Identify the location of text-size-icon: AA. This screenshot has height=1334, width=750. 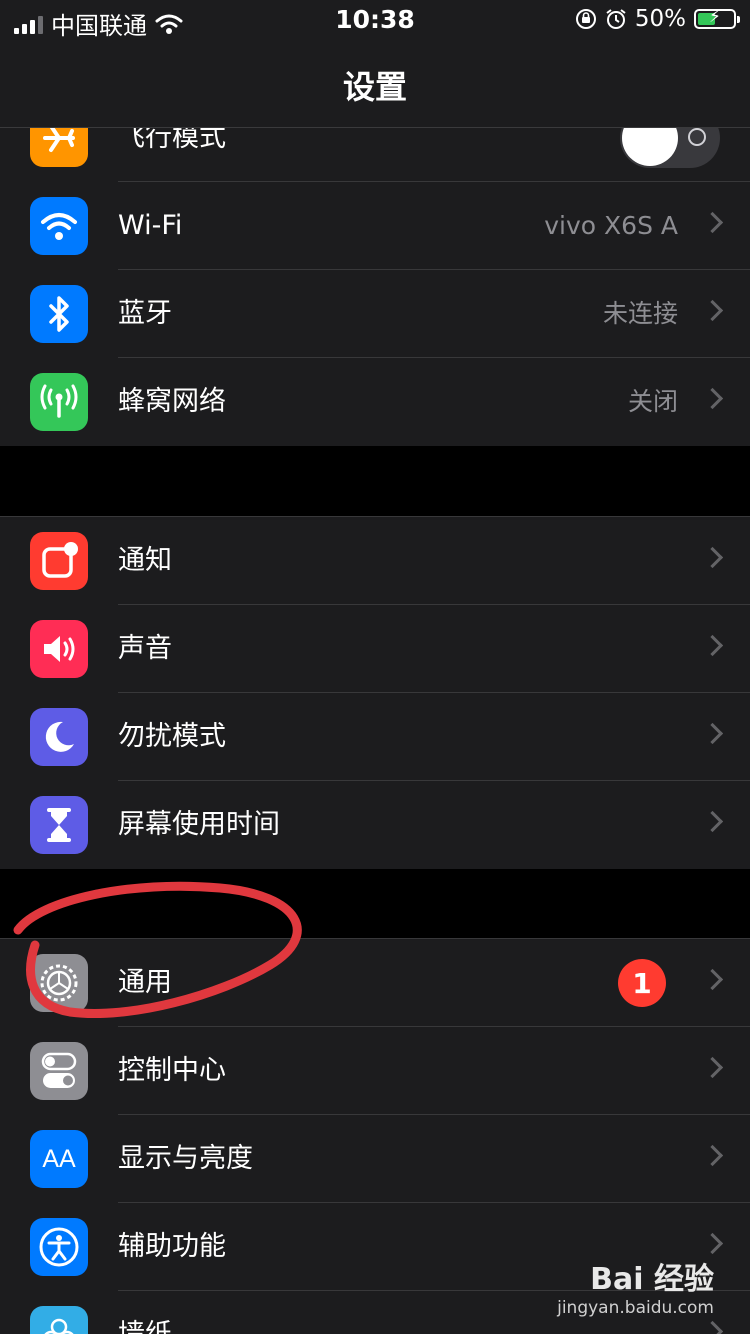
(59, 1159).